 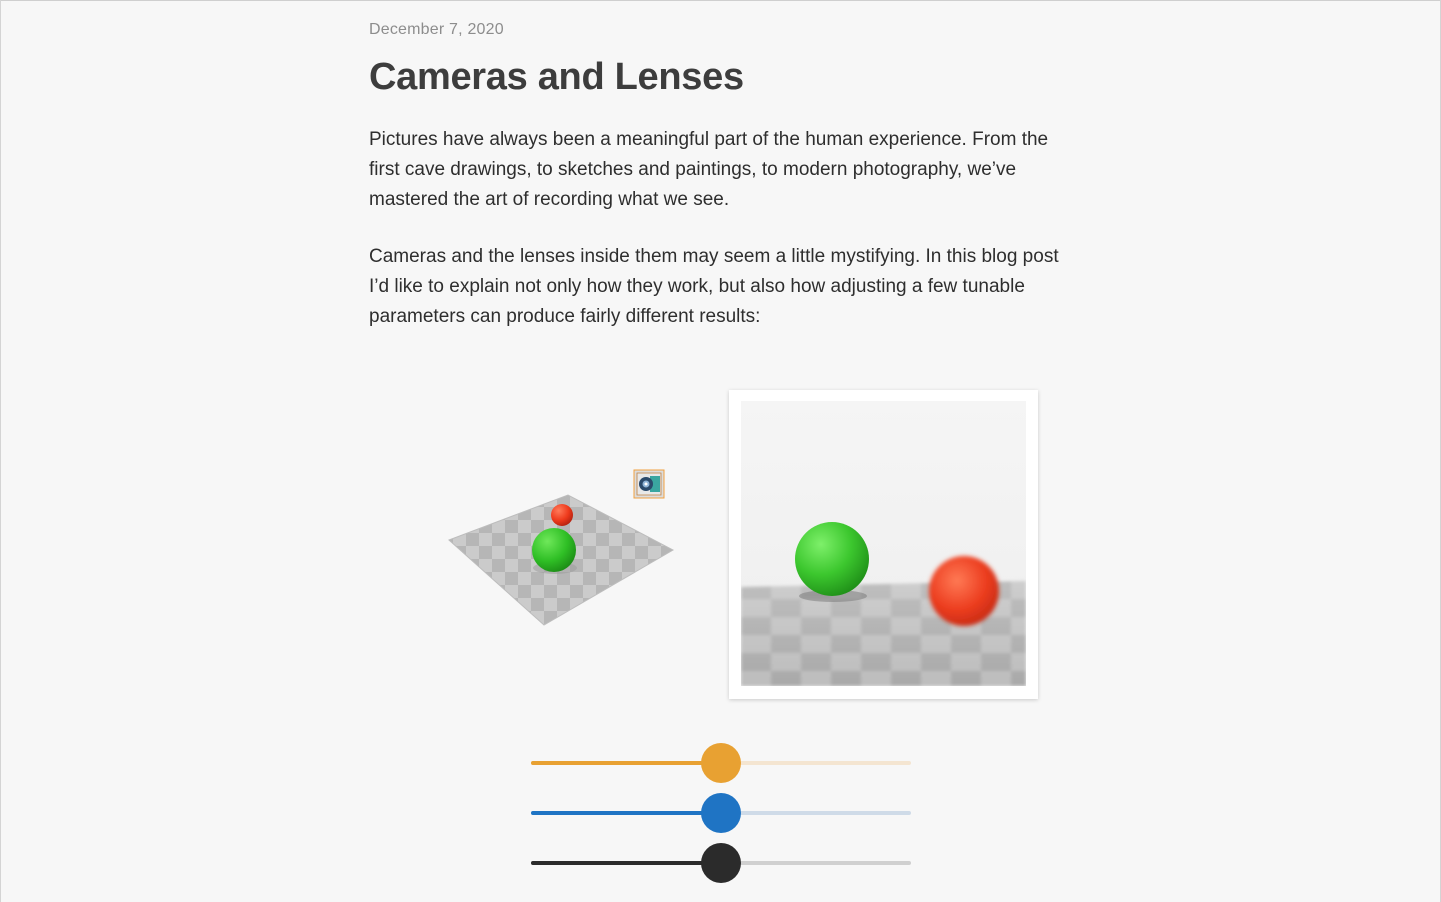 What do you see at coordinates (649, 484) in the screenshot?
I see `camera-icon` at bounding box center [649, 484].